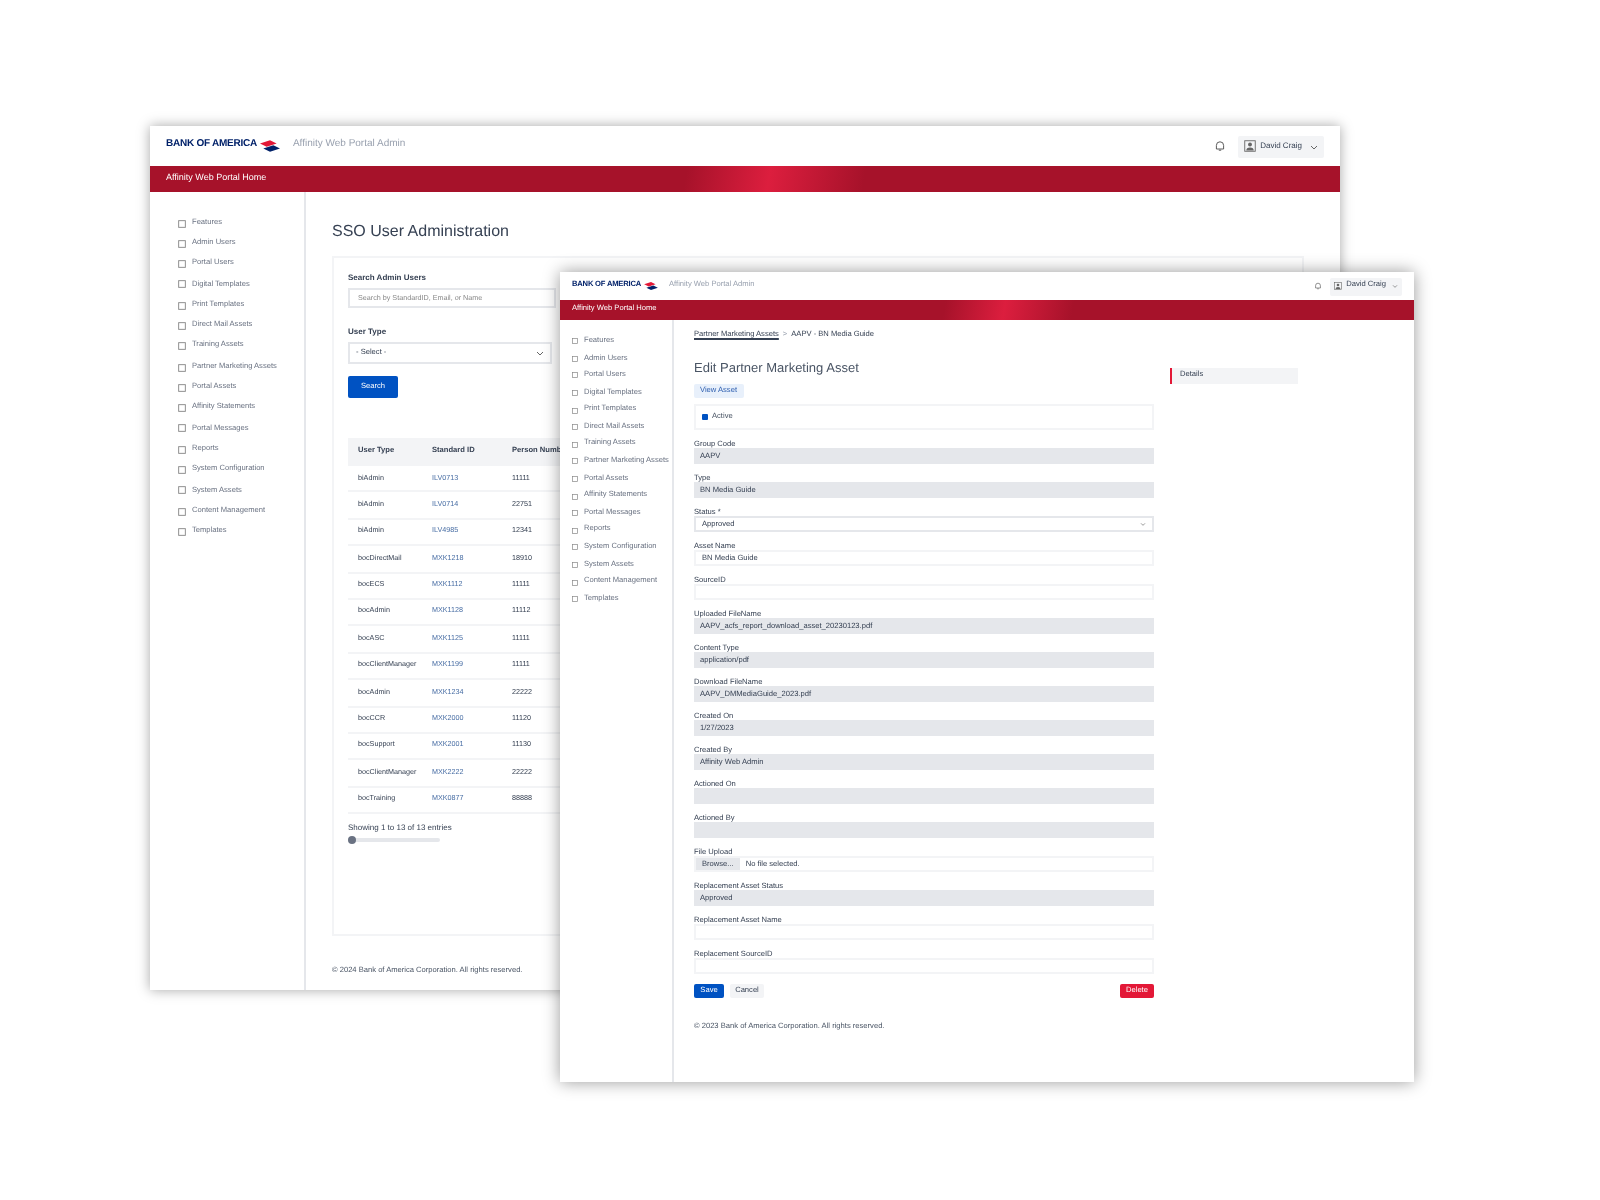 The height and width of the screenshot is (1200, 1600). I want to click on active-checkbox, so click(705, 417).